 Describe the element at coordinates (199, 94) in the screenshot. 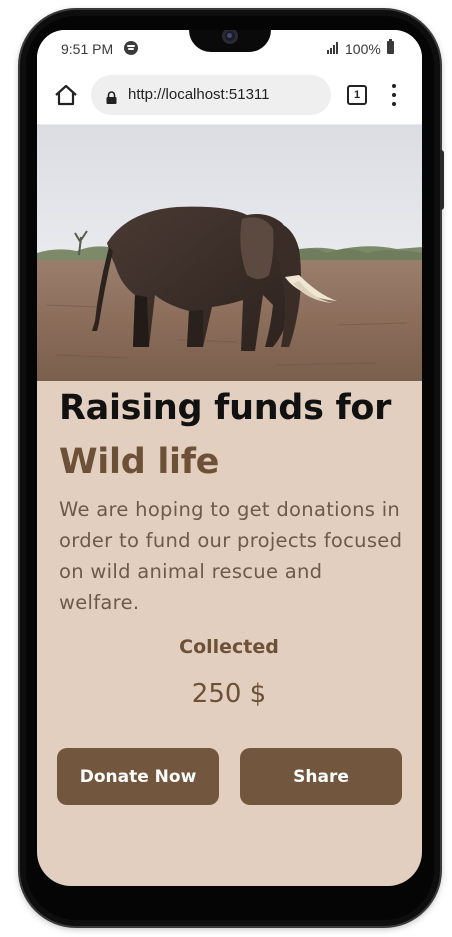

I see `url-text: http://localhost:51311` at that location.